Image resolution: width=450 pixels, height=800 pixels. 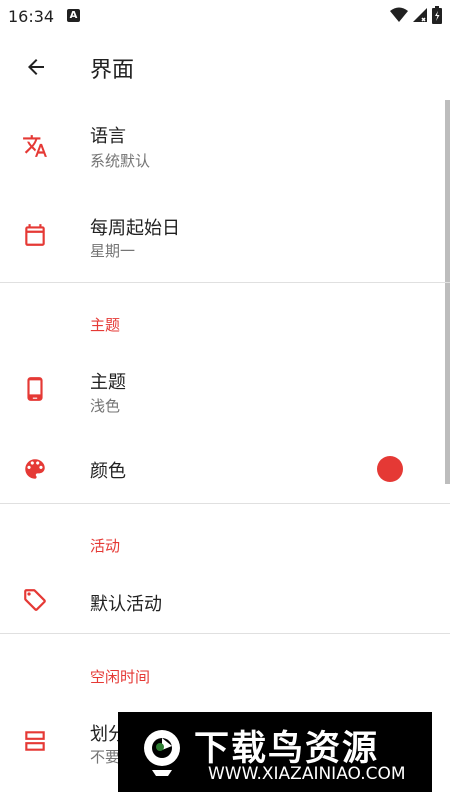 What do you see at coordinates (35, 600) in the screenshot?
I see `tag-icon` at bounding box center [35, 600].